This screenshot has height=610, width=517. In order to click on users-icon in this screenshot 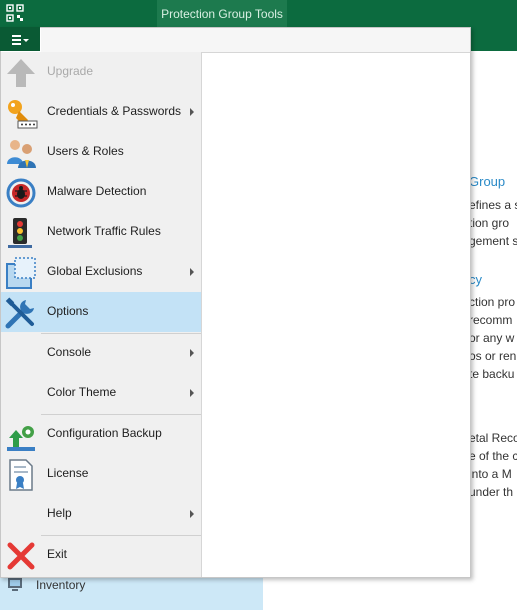, I will do `click(21, 154)`.